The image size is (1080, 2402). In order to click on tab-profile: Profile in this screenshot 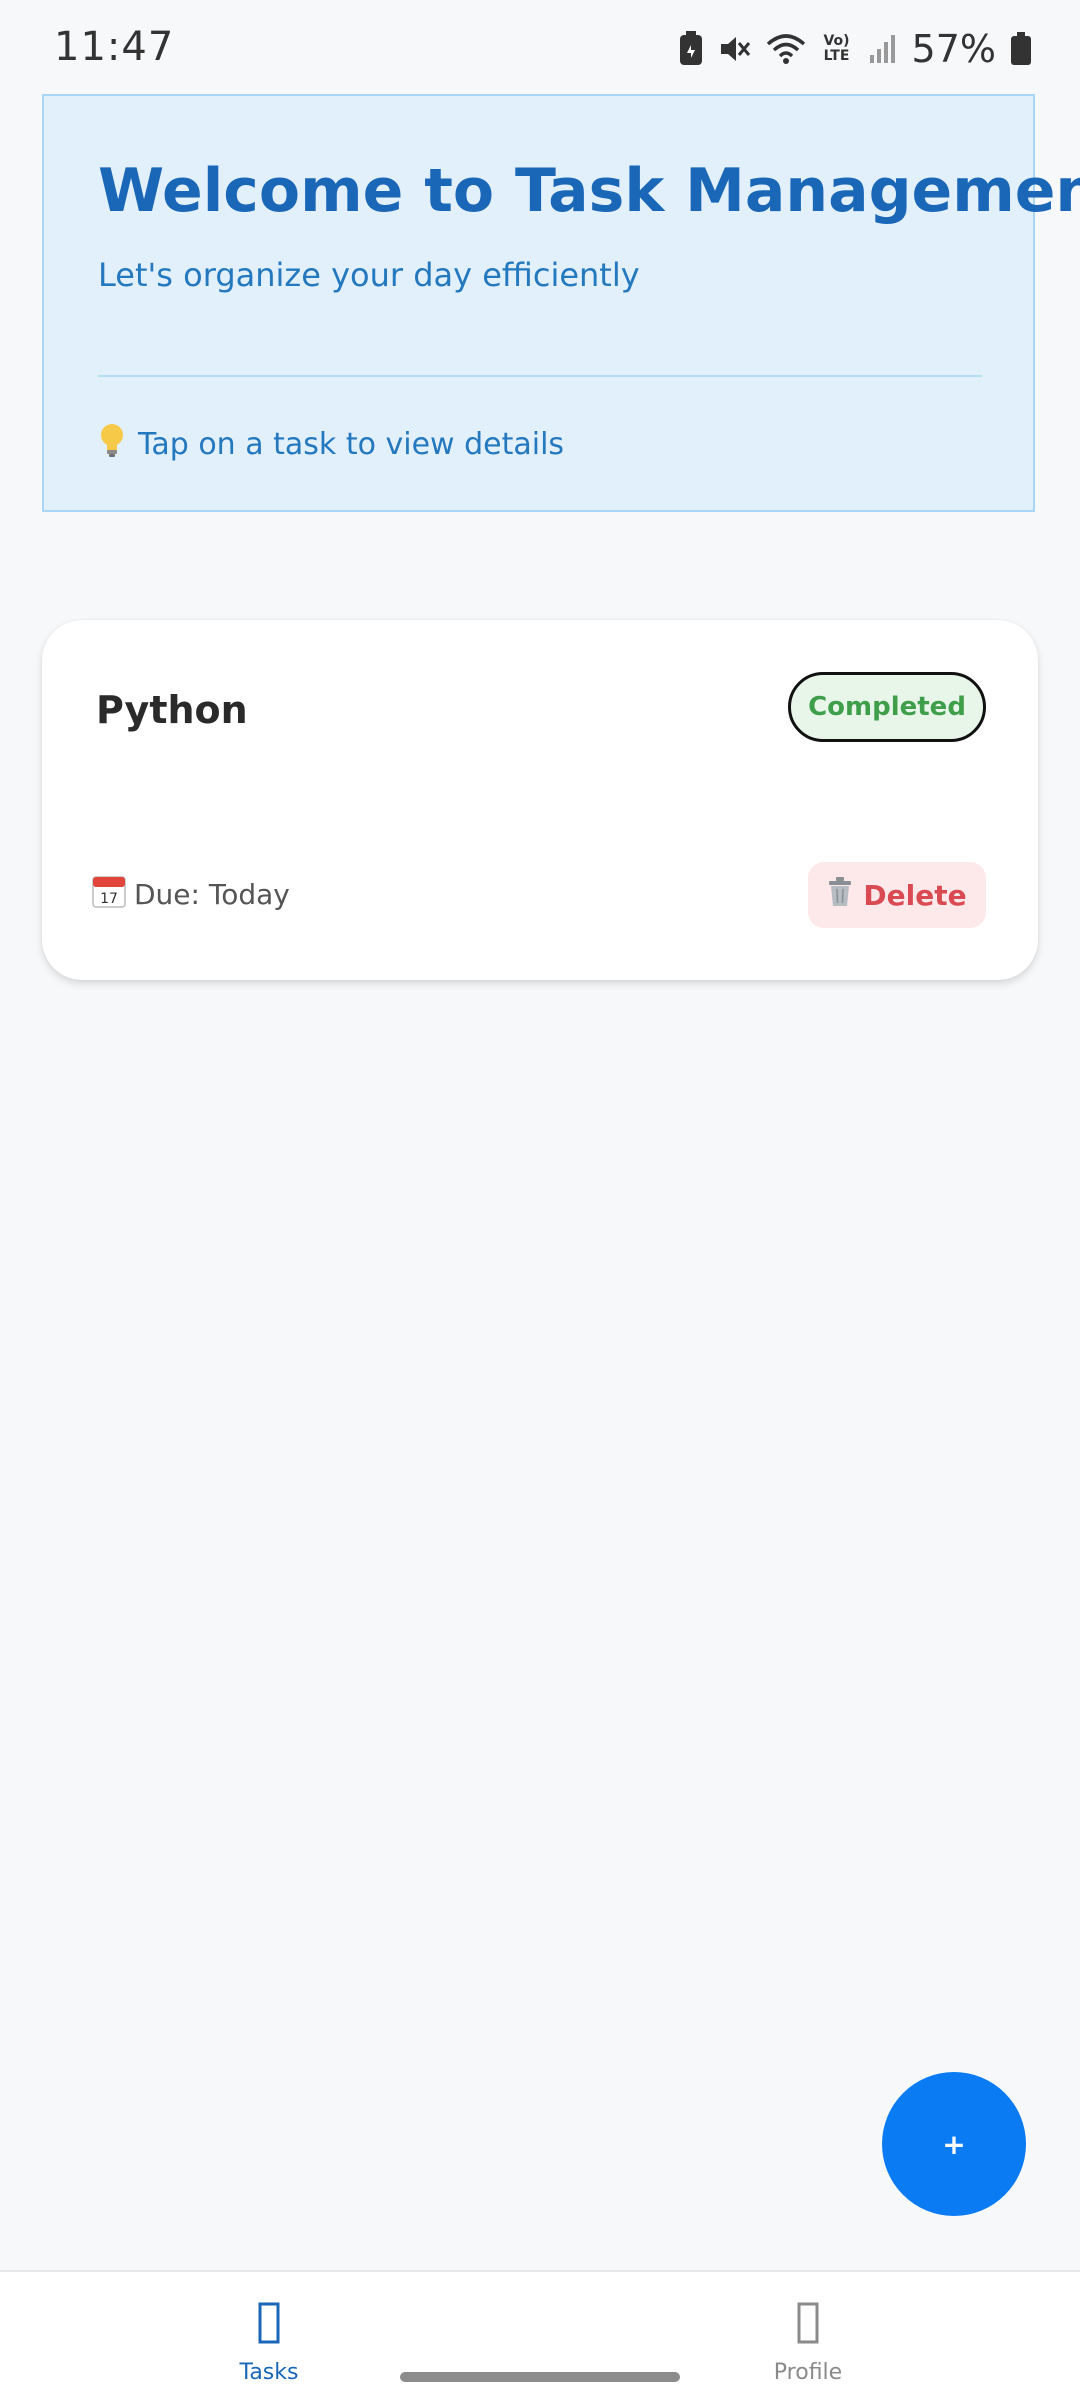, I will do `click(808, 2337)`.